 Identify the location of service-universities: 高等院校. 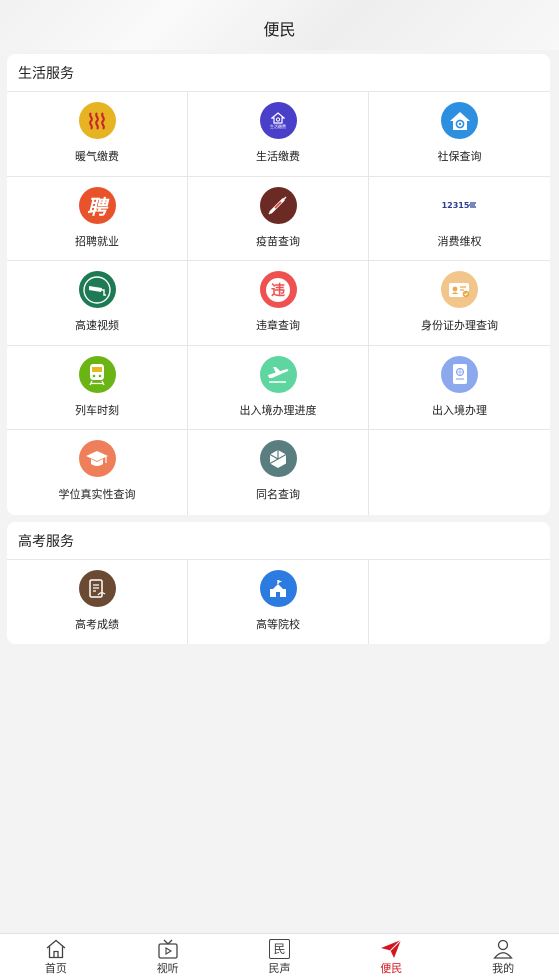
(278, 602).